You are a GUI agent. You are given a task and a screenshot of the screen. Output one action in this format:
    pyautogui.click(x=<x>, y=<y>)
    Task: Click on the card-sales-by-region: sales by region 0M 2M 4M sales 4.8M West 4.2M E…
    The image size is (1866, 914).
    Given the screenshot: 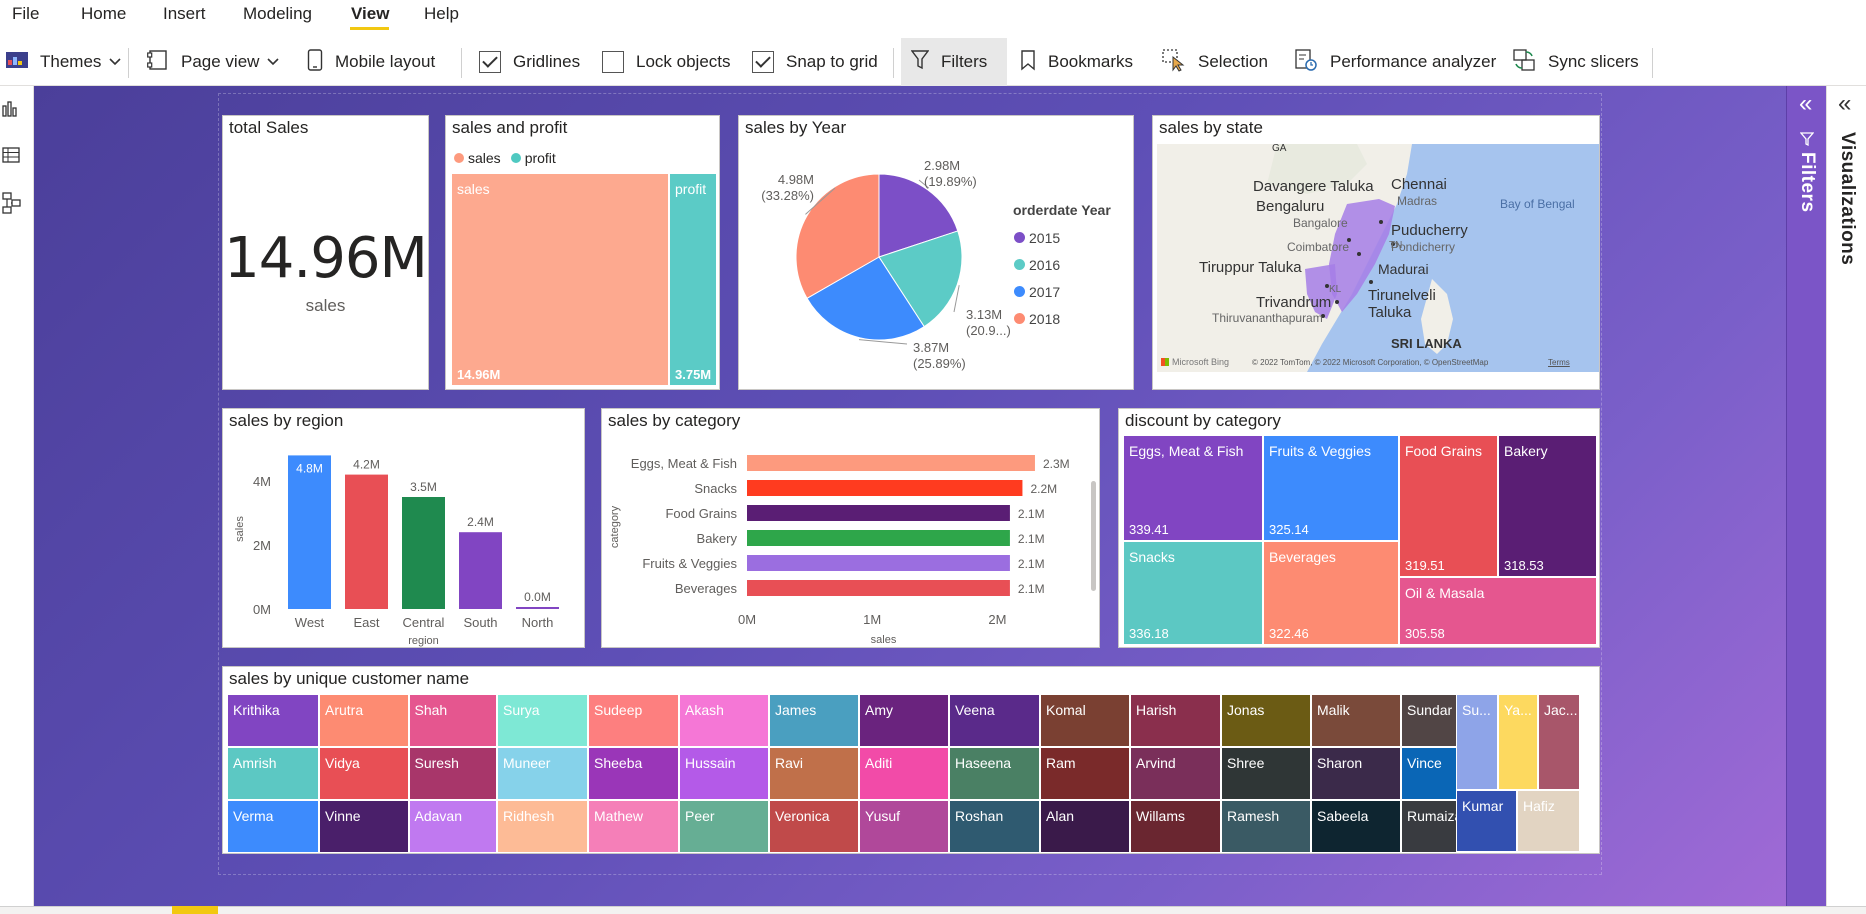 What is the action you would take?
    pyautogui.click(x=403, y=528)
    